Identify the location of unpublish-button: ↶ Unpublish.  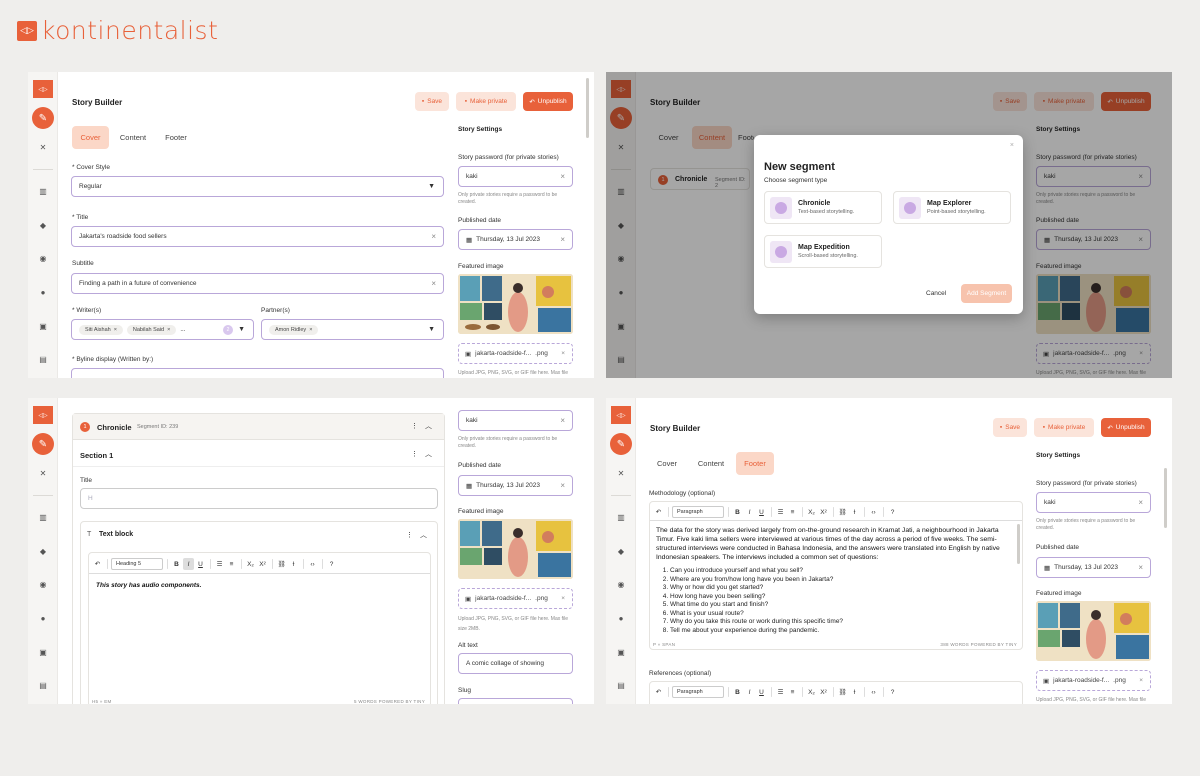
(1126, 427).